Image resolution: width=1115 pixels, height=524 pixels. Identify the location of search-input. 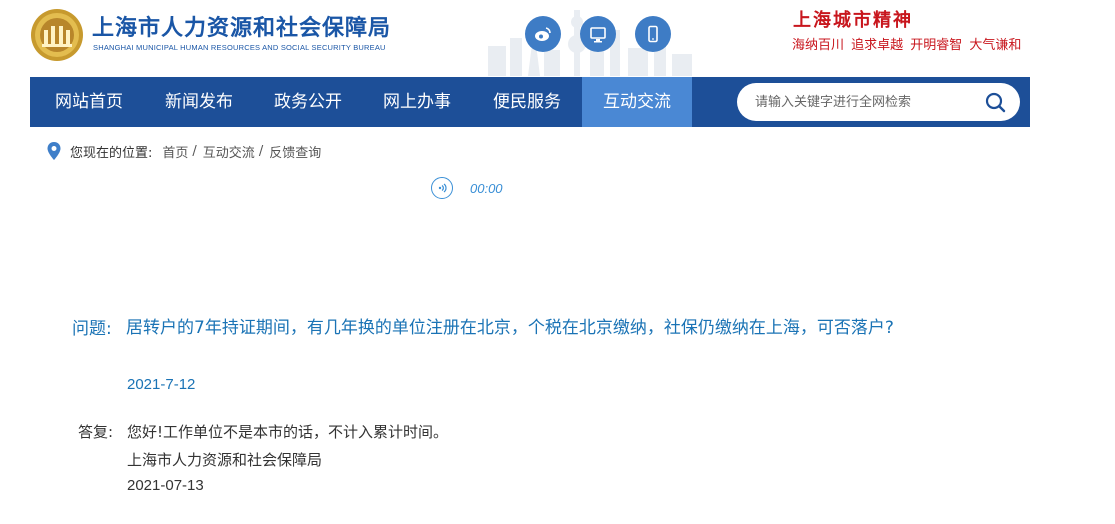
(865, 102).